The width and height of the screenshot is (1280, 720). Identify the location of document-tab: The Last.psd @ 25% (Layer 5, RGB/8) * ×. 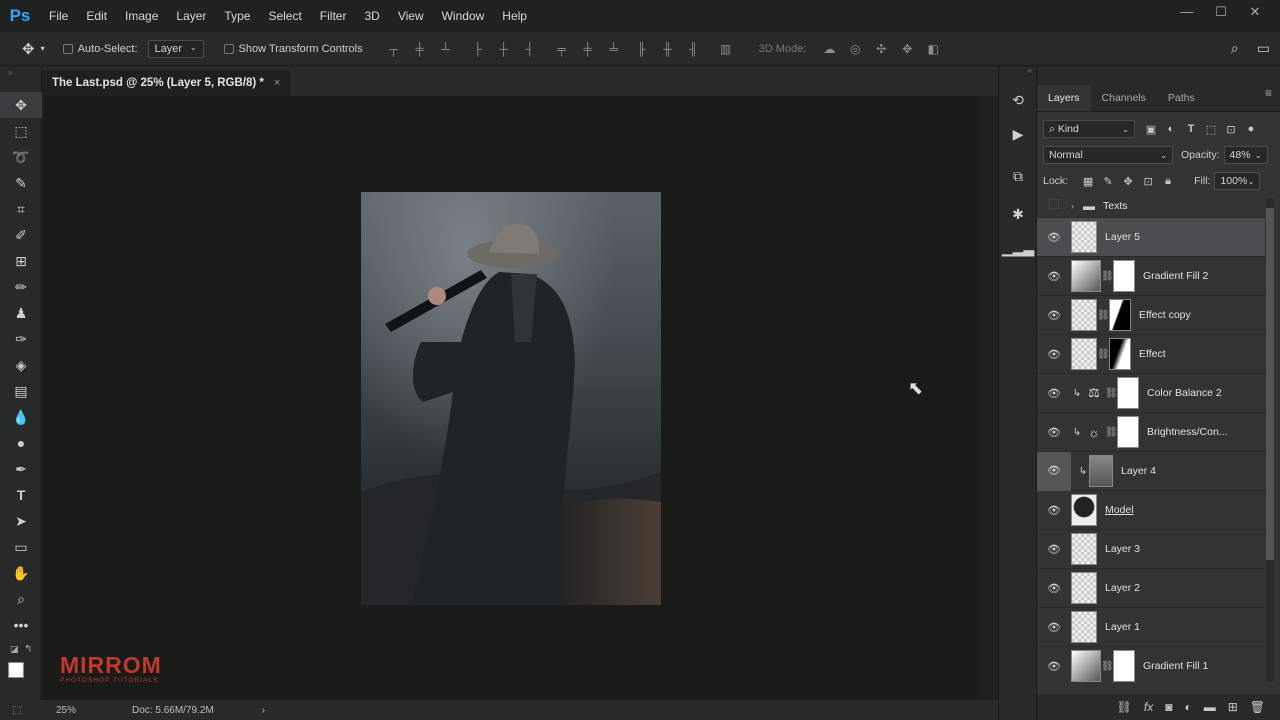
(166, 83).